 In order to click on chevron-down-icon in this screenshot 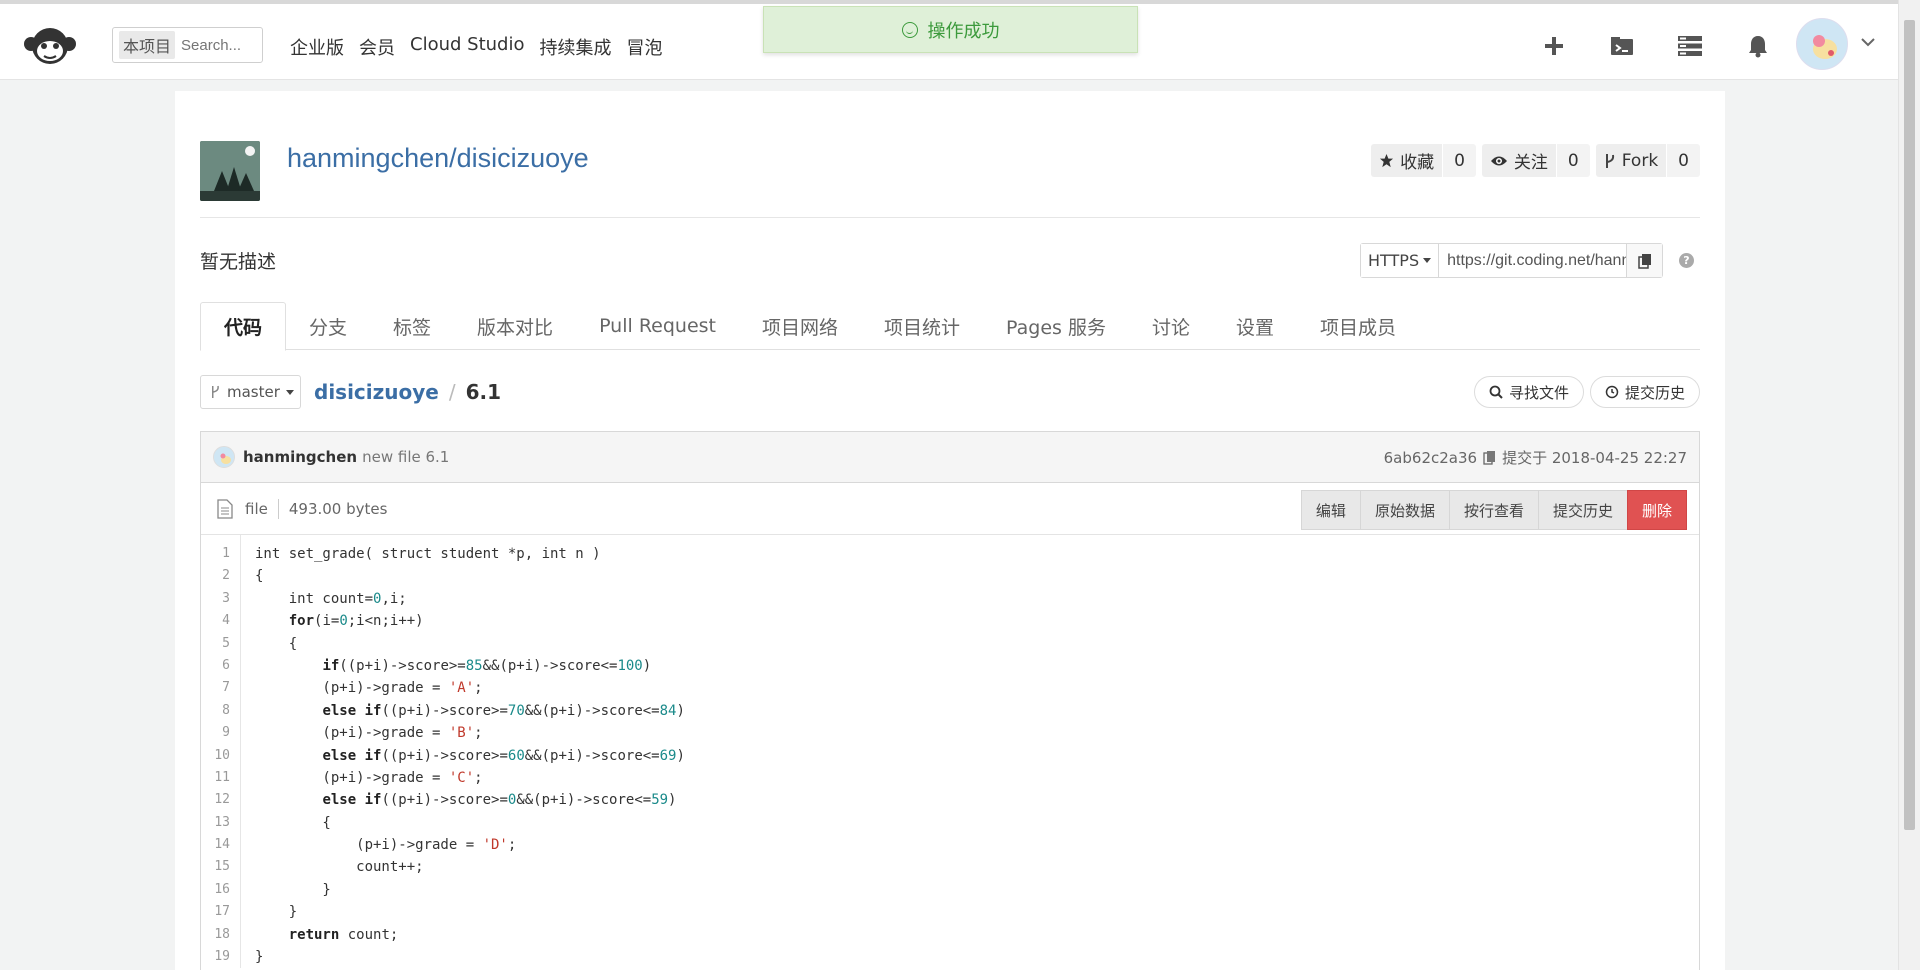, I will do `click(1868, 42)`.